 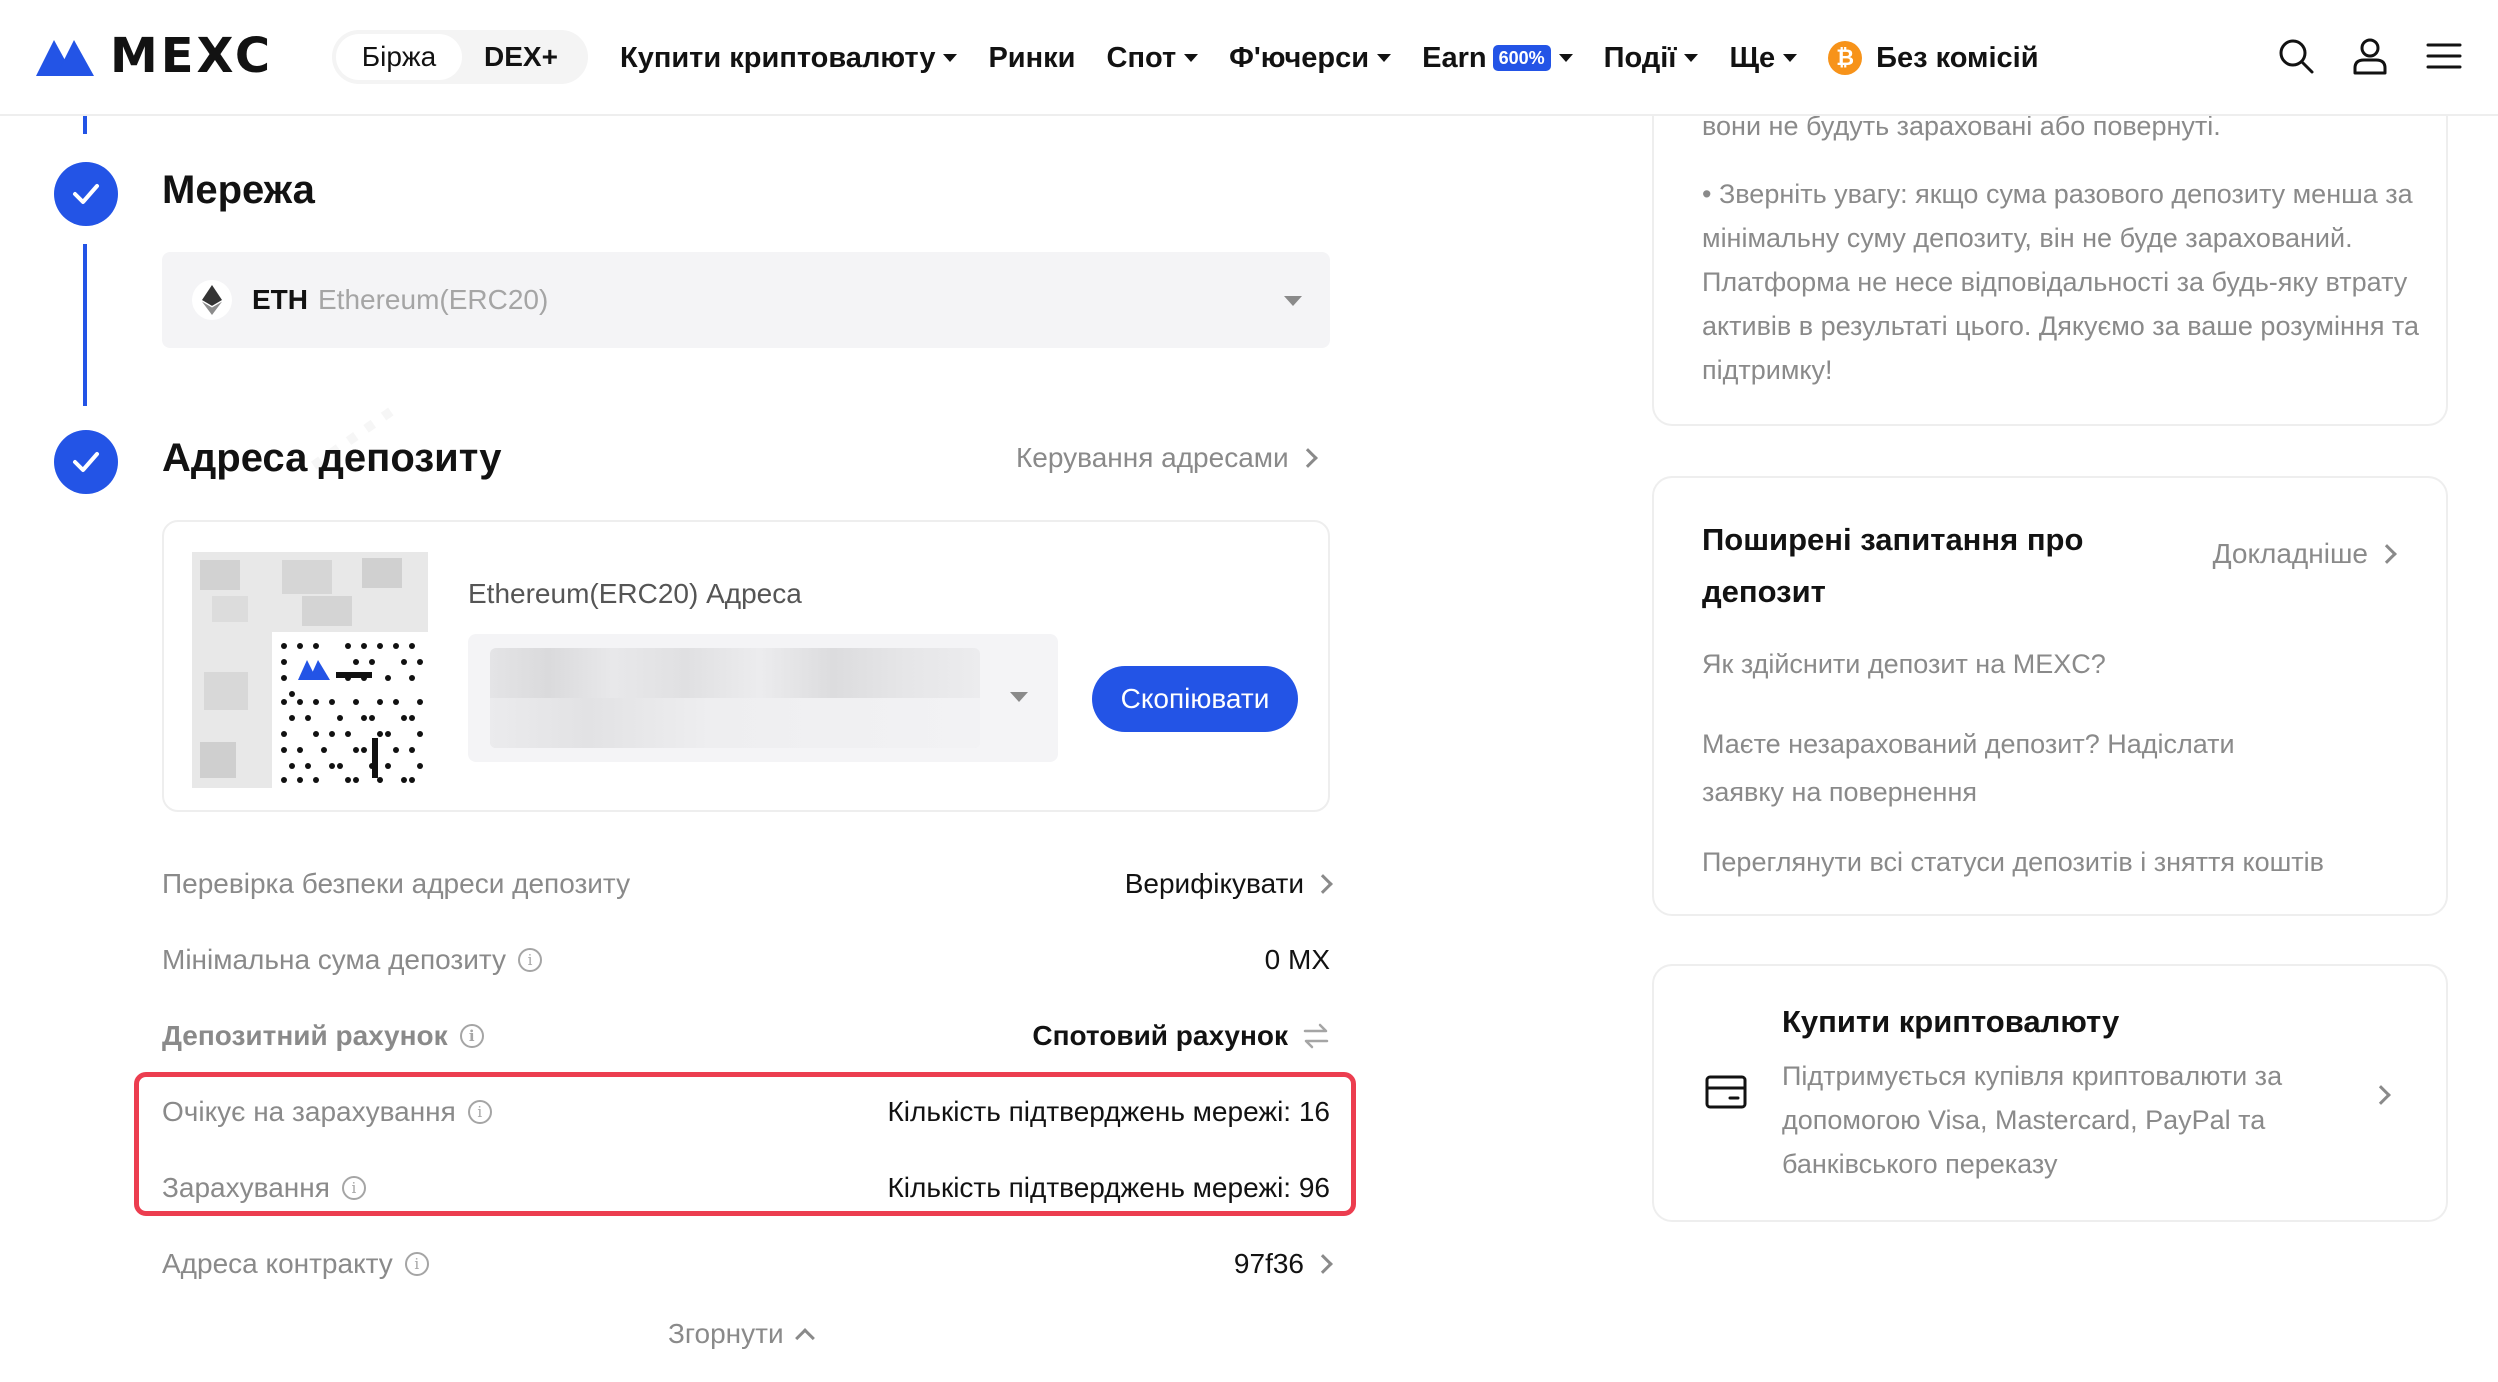 What do you see at coordinates (399, 57) in the screenshot?
I see `segment-exchange: Біржа` at bounding box center [399, 57].